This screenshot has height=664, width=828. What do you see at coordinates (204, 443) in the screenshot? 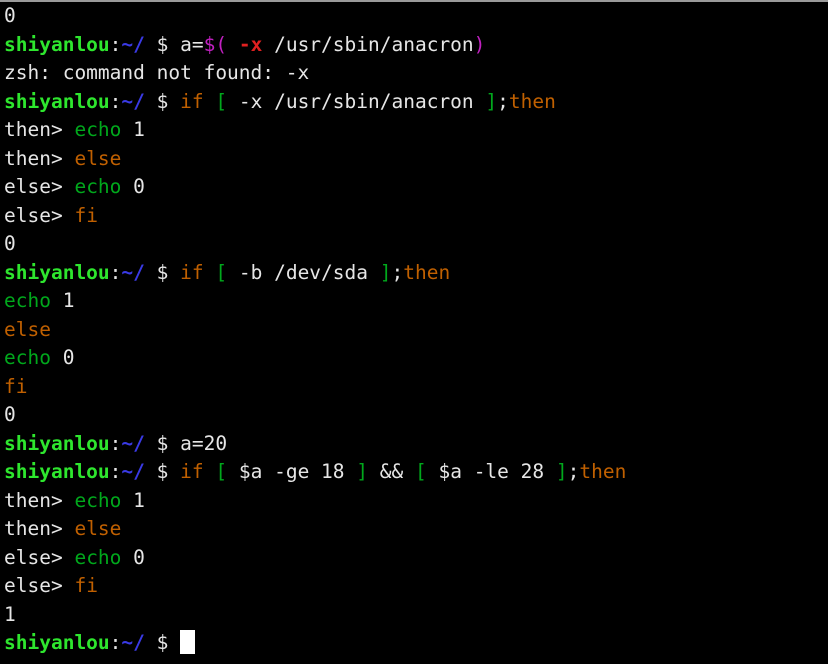
I see `terminal-text-segment: a=20` at bounding box center [204, 443].